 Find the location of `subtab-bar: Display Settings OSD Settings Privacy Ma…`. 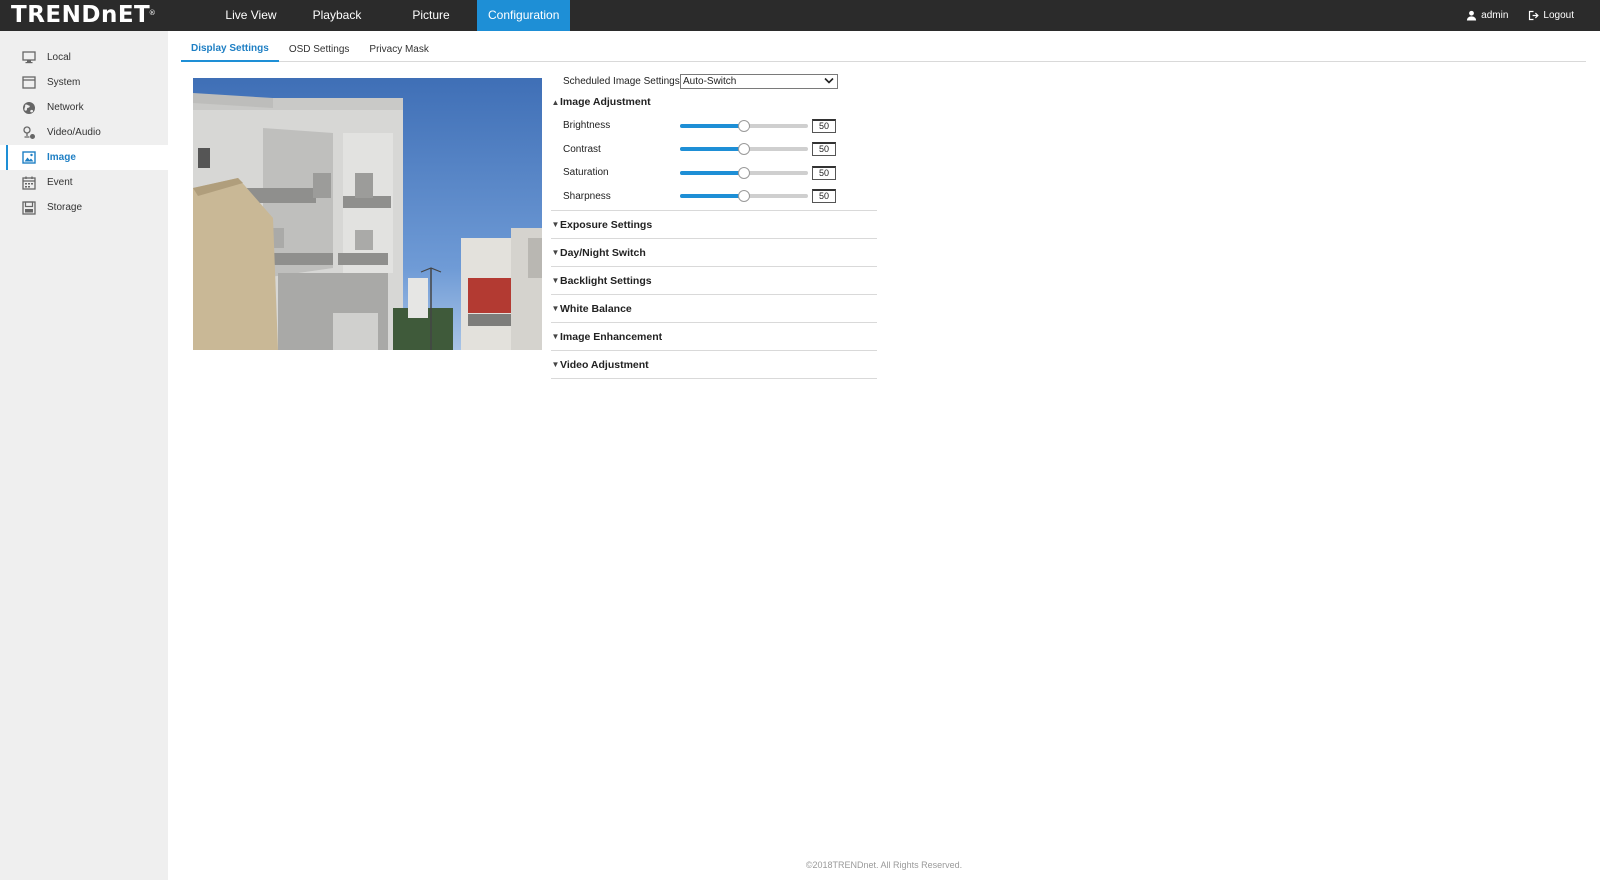

subtab-bar: Display Settings OSD Settings Privacy Ma… is located at coordinates (883, 51).